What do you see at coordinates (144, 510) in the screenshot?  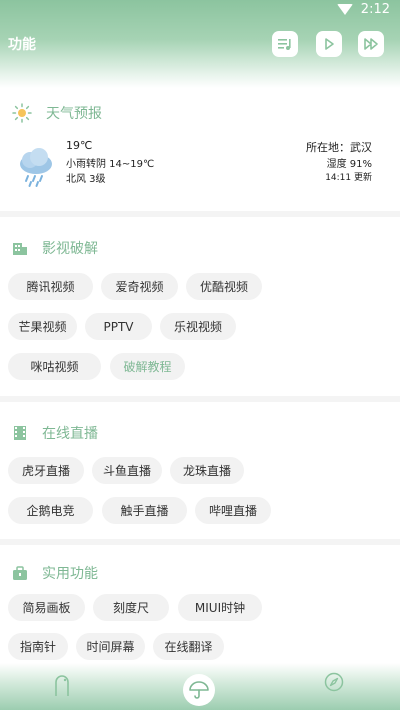 I see `chip-chushou-live: 触手直播` at bounding box center [144, 510].